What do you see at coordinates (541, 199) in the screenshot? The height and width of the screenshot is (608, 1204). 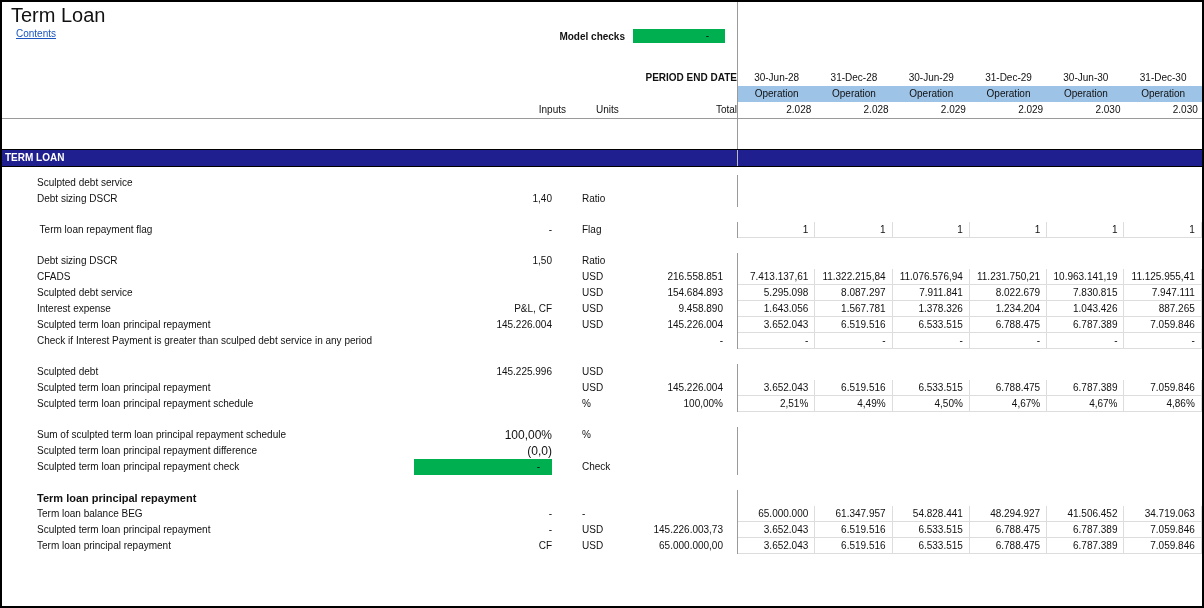 I see `input-value: 1,40` at bounding box center [541, 199].